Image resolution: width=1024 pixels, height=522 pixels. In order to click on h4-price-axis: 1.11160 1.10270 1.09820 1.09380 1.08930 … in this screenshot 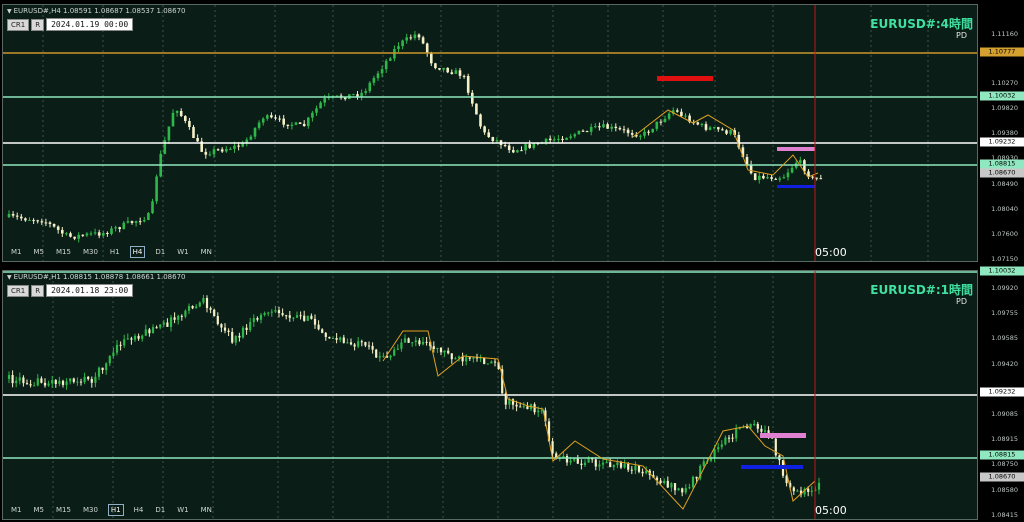, I will do `click(1001, 132)`.